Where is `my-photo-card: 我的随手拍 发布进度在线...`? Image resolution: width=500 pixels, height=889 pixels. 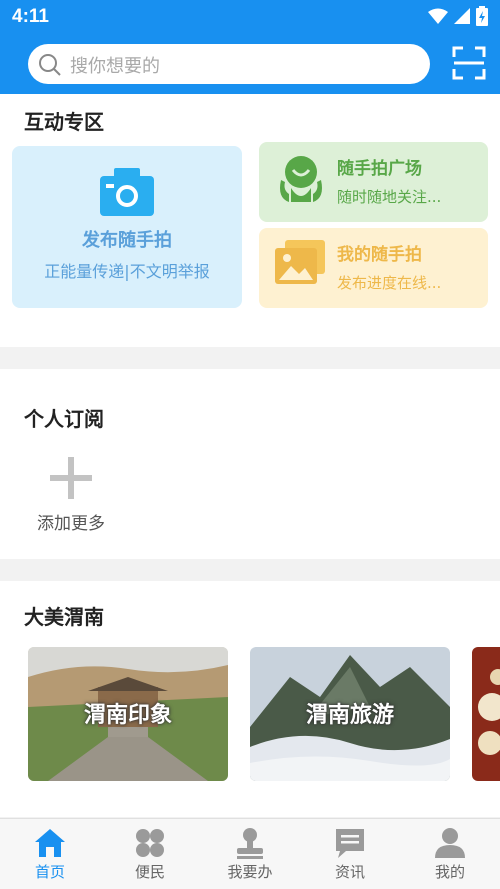
my-photo-card: 我的随手拍 发布进度在线... is located at coordinates (373, 268).